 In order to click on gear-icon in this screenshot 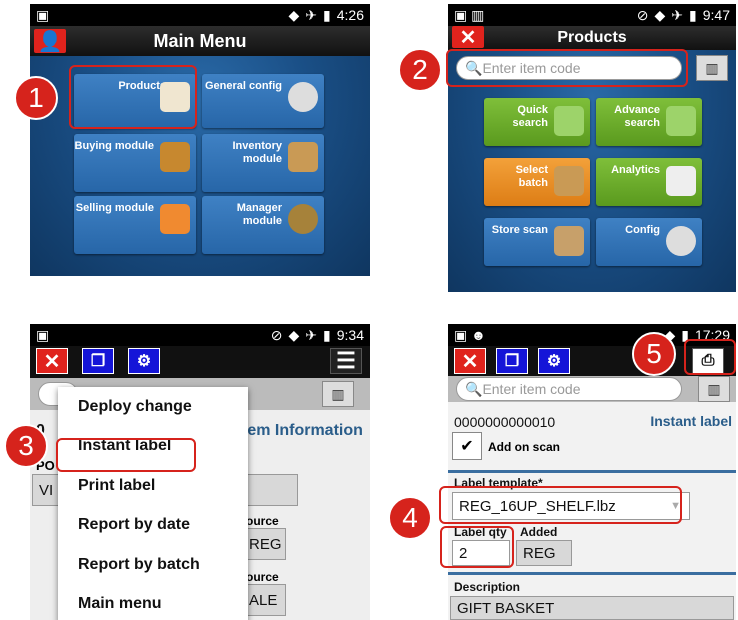, I will do `click(681, 241)`.